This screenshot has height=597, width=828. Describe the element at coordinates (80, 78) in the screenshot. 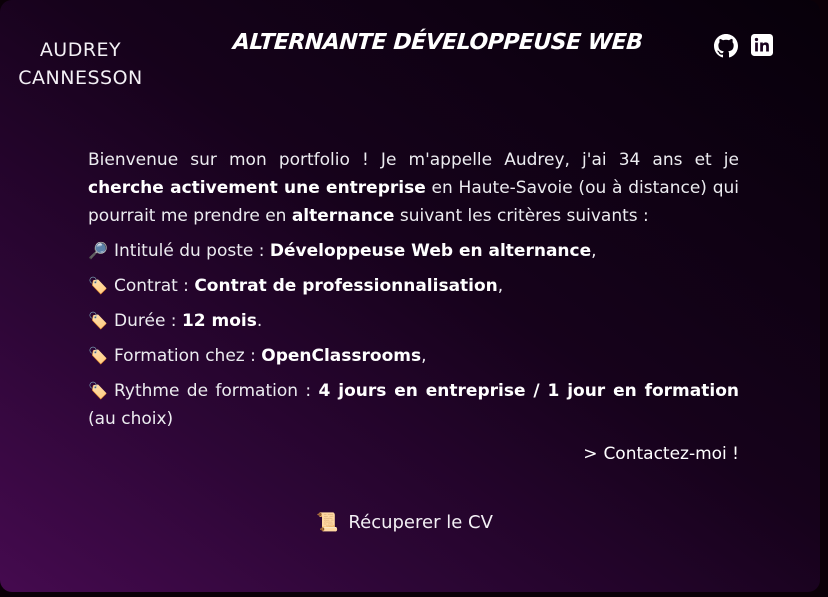

I see `name-last: CANNESSON` at that location.